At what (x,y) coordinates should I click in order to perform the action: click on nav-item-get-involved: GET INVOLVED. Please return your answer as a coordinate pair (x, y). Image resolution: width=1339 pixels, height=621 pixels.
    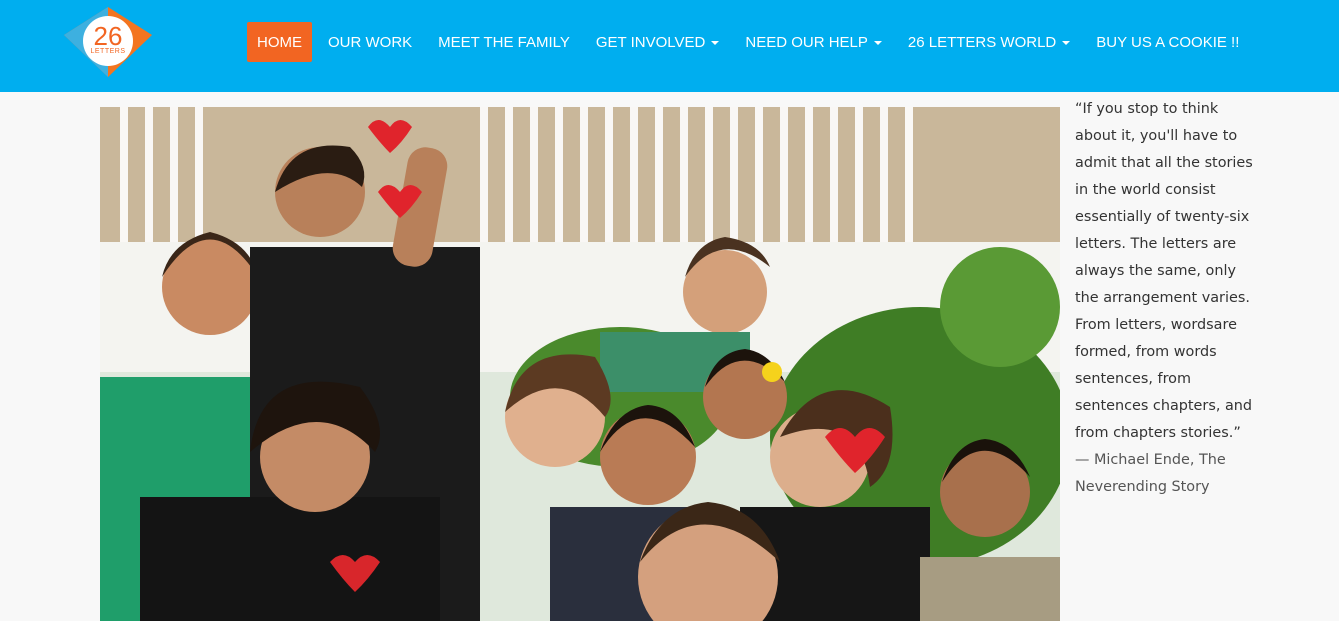
    Looking at the image, I should click on (657, 42).